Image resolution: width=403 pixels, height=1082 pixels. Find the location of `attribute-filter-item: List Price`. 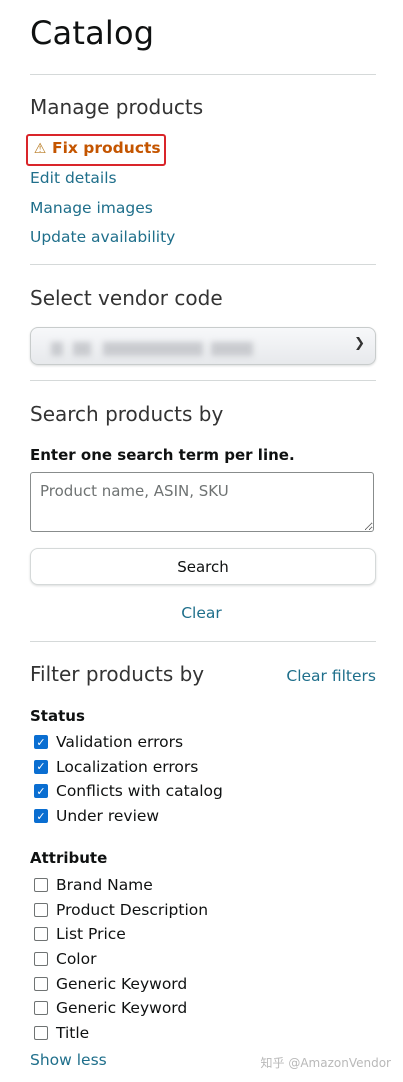

attribute-filter-item: List Price is located at coordinates (121, 934).